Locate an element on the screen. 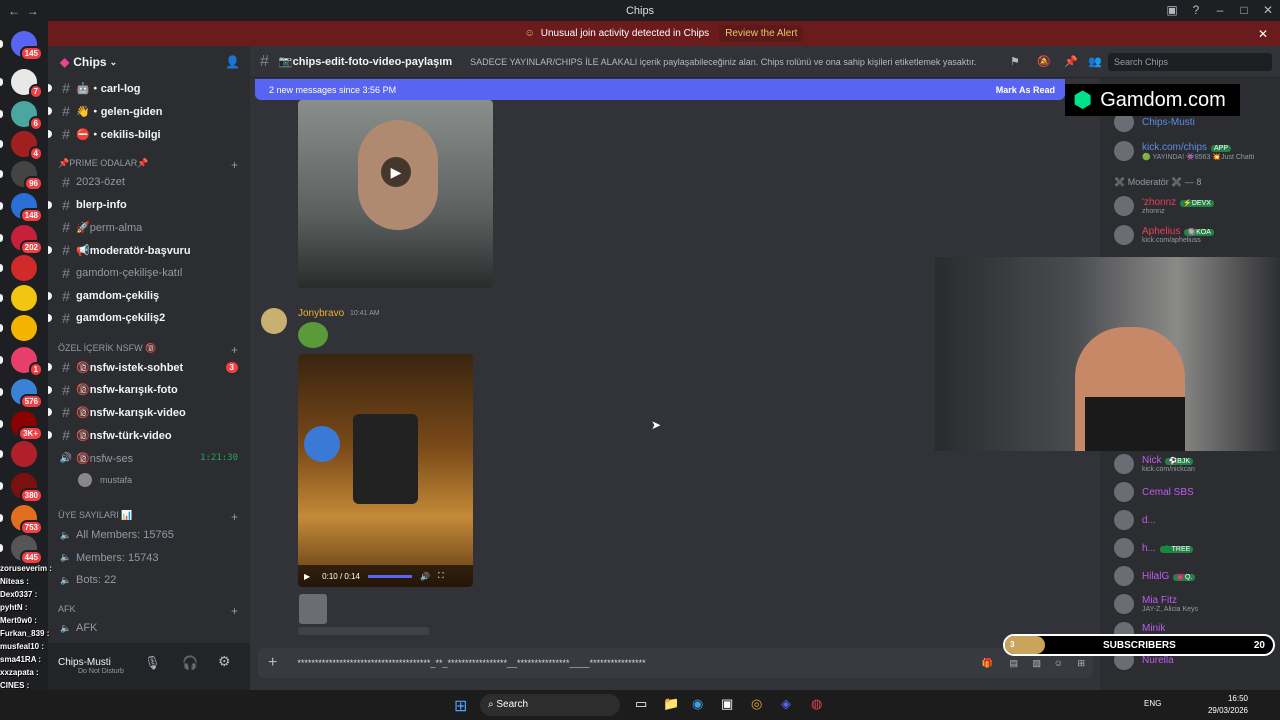 The width and height of the screenshot is (1280, 720). search-input: Search Chips is located at coordinates (1190, 62).